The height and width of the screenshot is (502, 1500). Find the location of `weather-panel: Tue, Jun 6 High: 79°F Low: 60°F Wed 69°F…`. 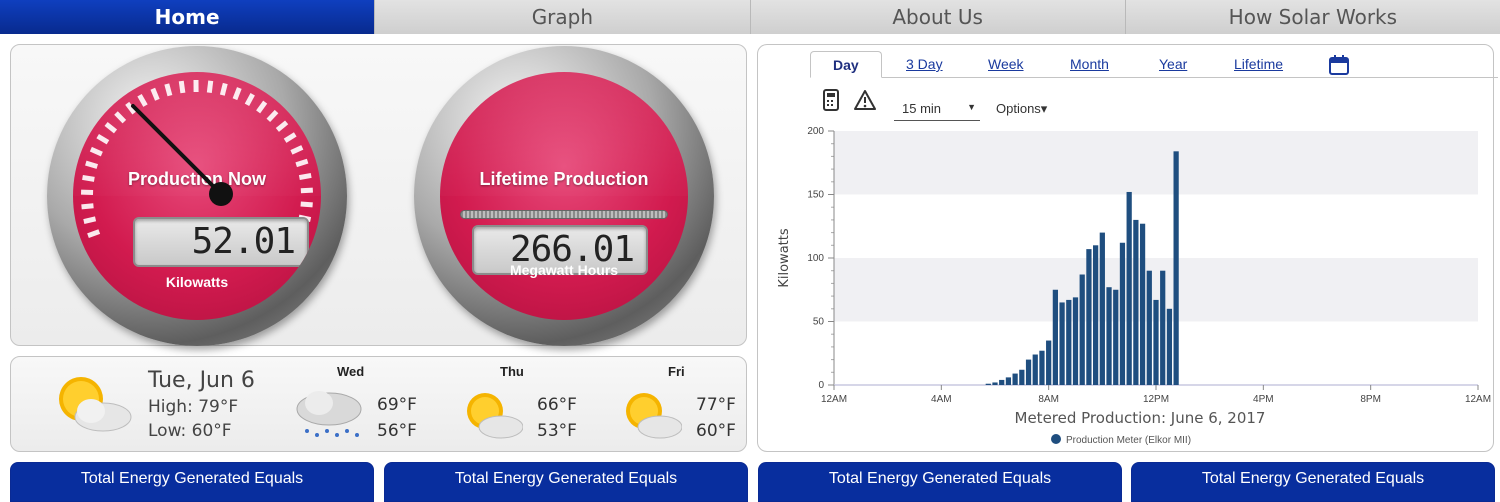

weather-panel: Tue, Jun 6 High: 79°F Low: 60°F Wed 69°F… is located at coordinates (378, 404).